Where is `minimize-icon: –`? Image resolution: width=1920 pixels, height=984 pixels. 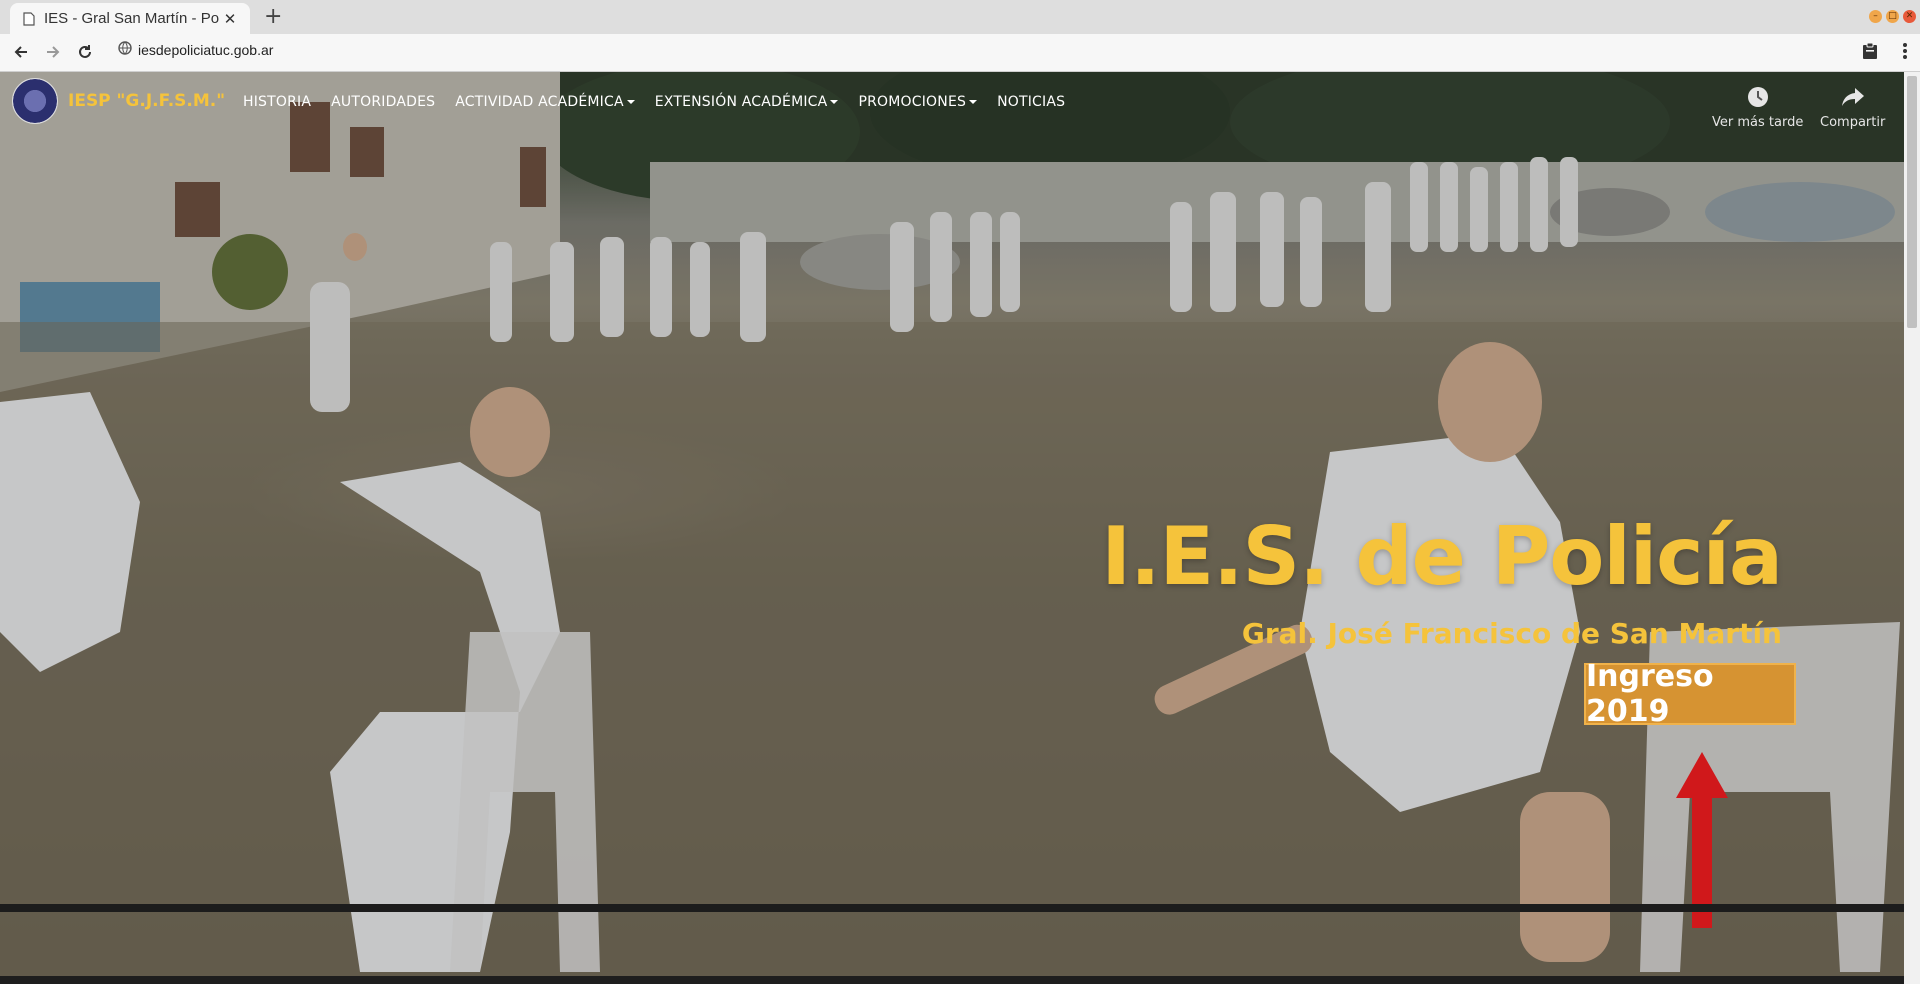 minimize-icon: – is located at coordinates (1875, 16).